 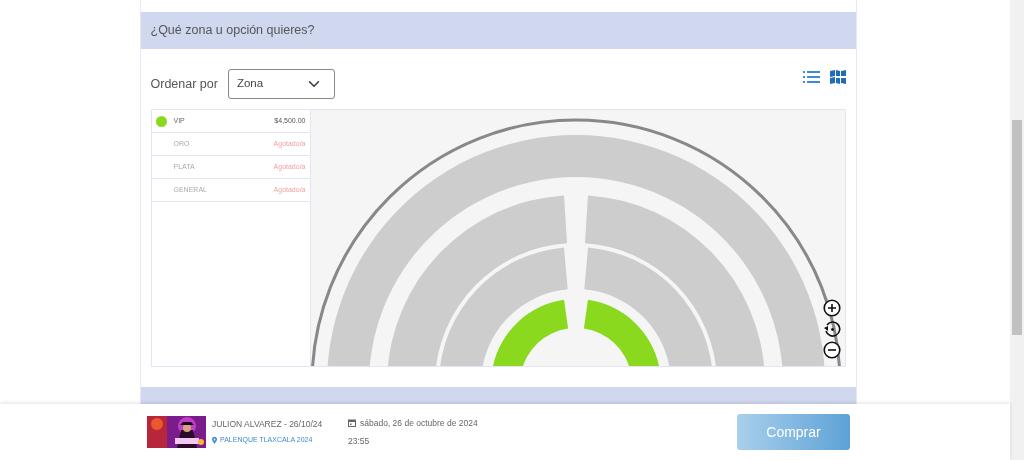 What do you see at coordinates (352, 423) in the screenshot?
I see `calendar-icon` at bounding box center [352, 423].